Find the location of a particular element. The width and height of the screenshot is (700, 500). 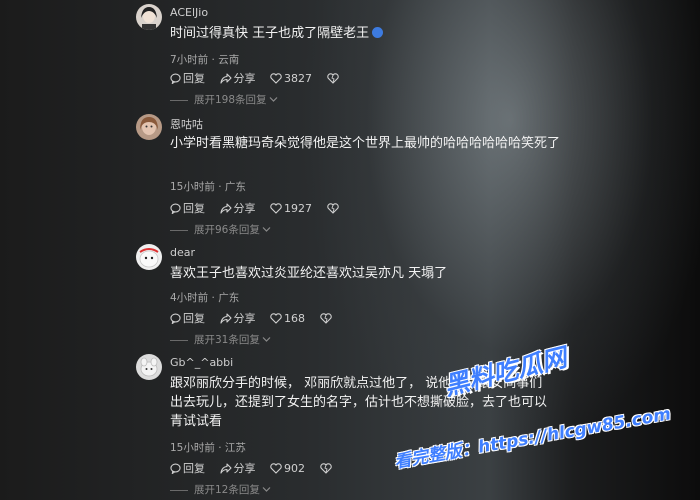

comment-actions: 回复 分享 902 is located at coordinates (257, 468).